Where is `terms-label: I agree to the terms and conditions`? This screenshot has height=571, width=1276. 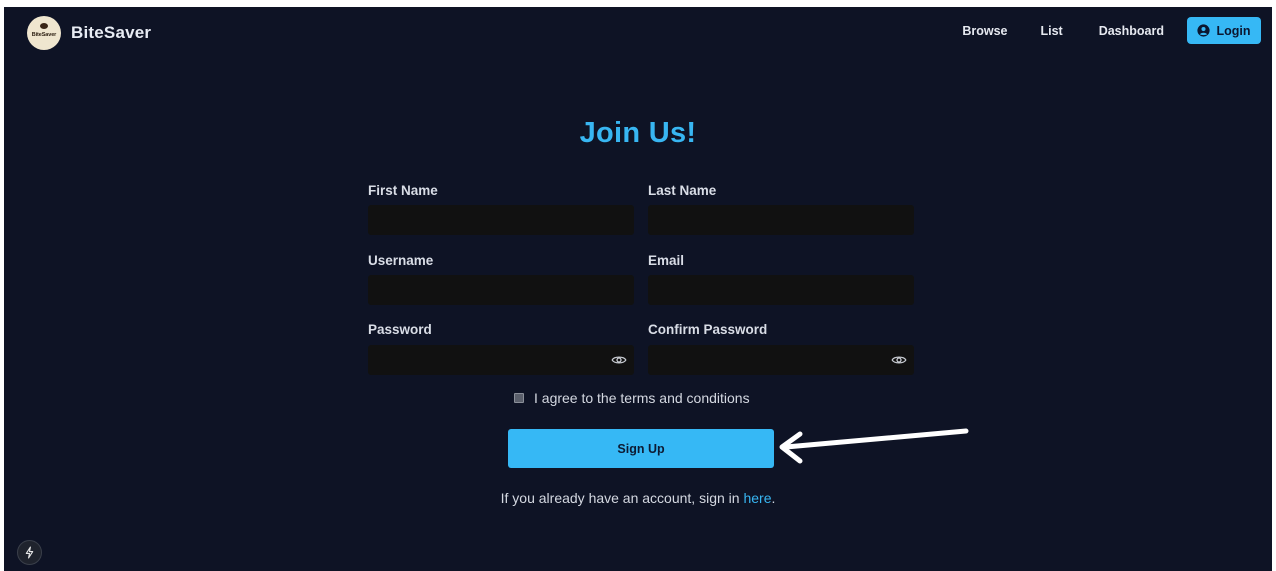
terms-label: I agree to the terms and conditions is located at coordinates (642, 398).